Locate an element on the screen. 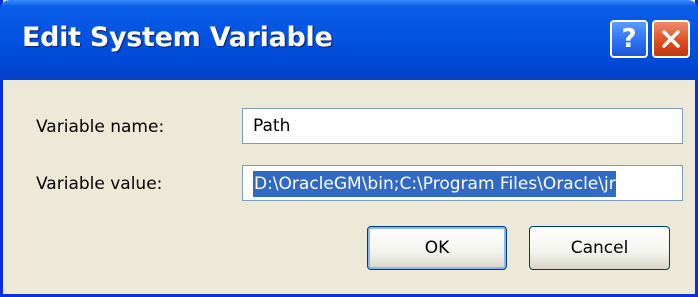 The height and width of the screenshot is (297, 698). variable-name-label: Variable name: is located at coordinates (100, 127).